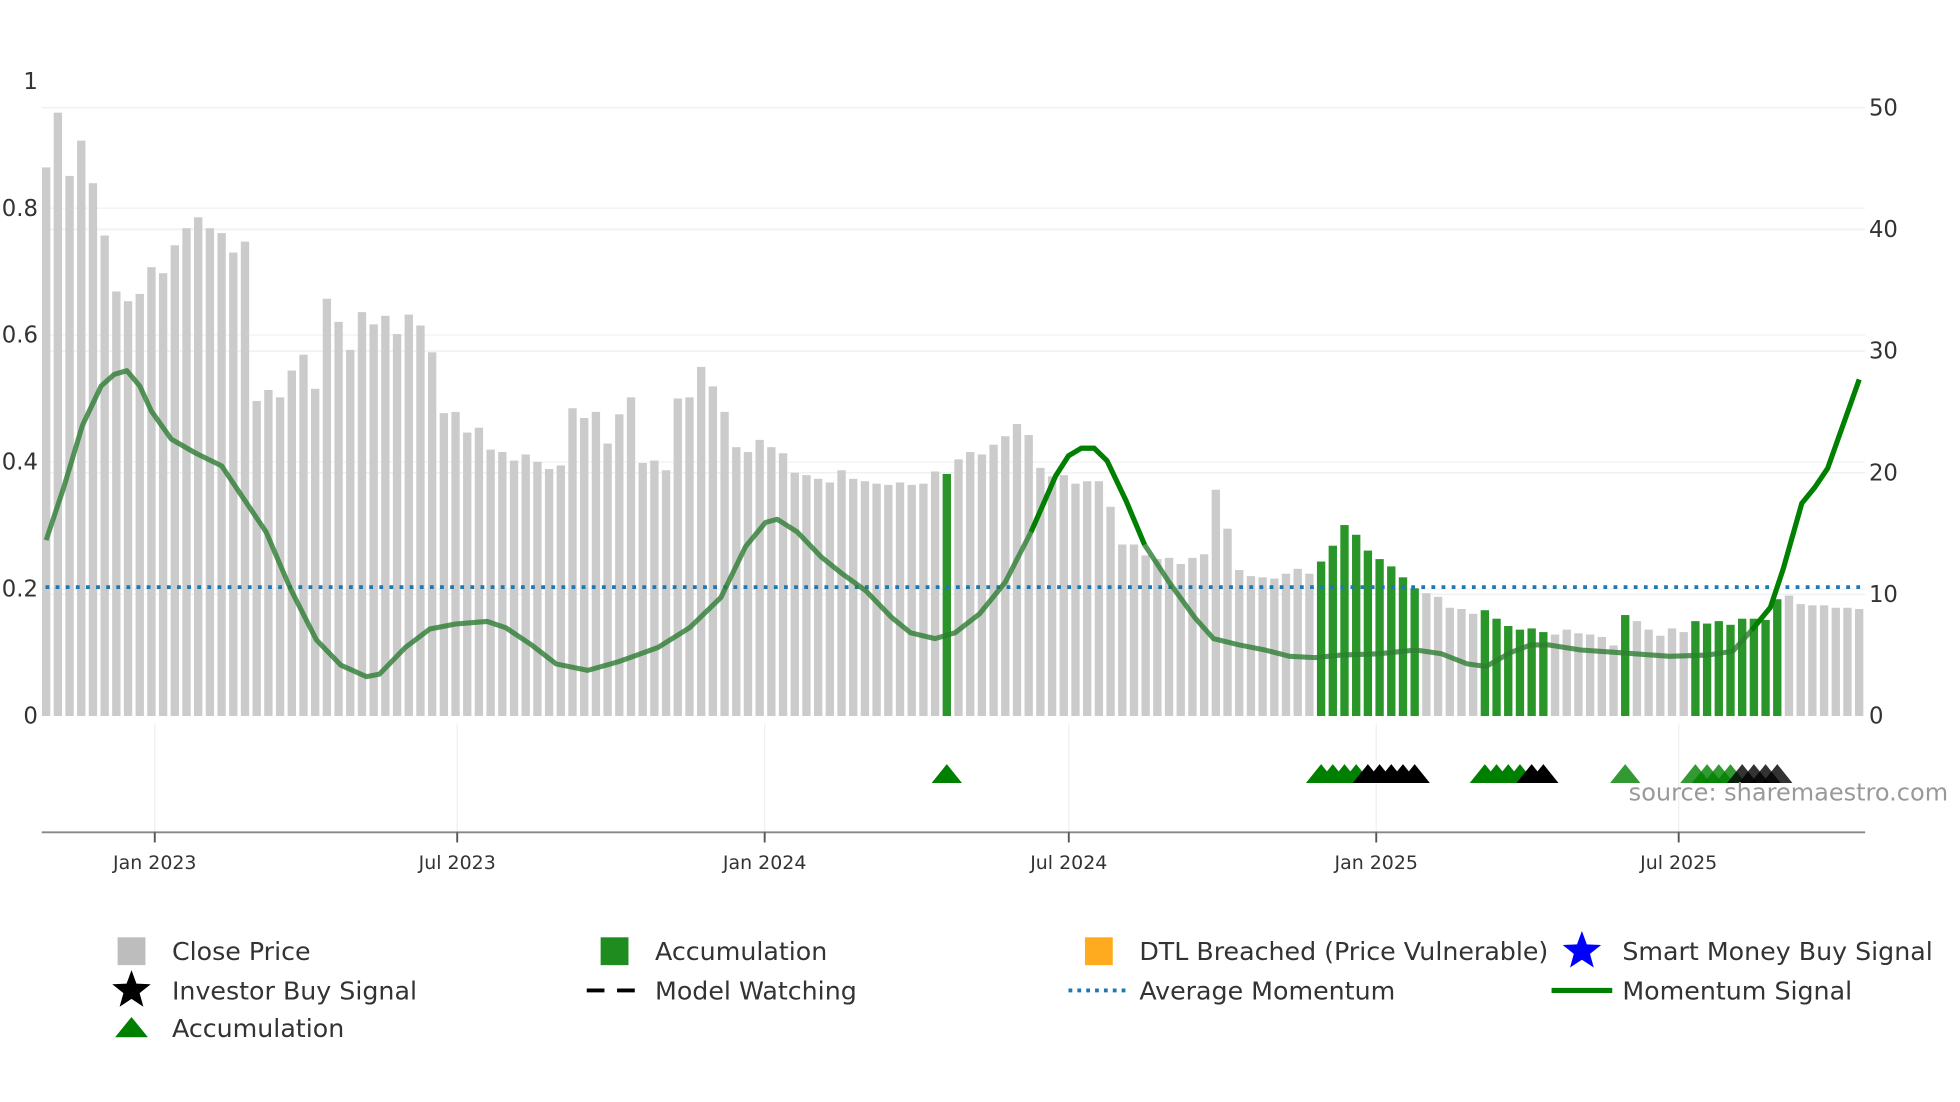 The image size is (1960, 1102). I want to click on orange-square-icon, so click(1098, 951).